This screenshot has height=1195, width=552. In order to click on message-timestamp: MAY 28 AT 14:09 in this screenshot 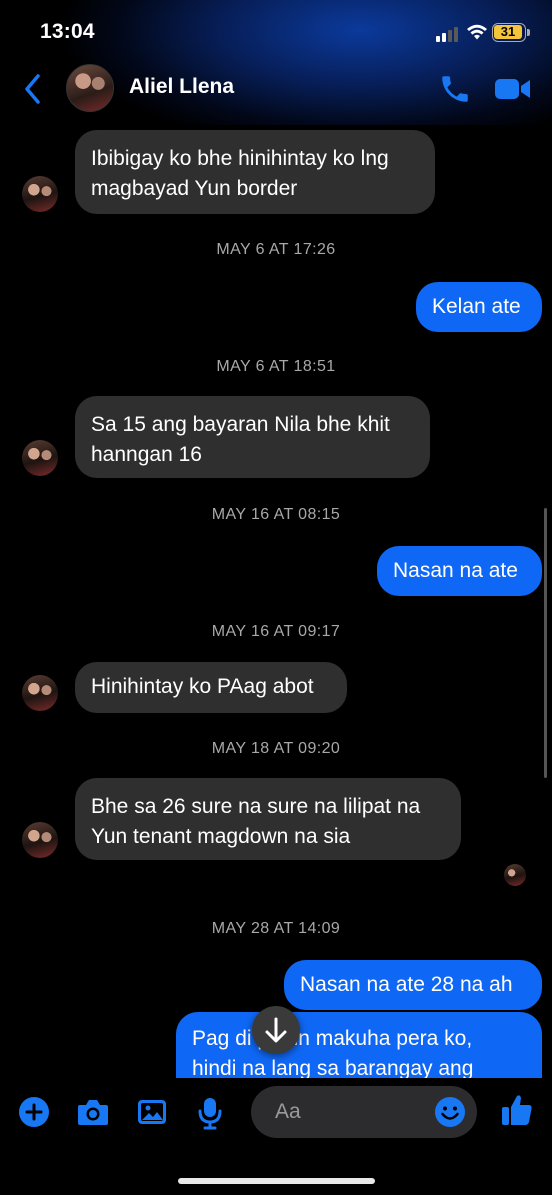, I will do `click(276, 928)`.